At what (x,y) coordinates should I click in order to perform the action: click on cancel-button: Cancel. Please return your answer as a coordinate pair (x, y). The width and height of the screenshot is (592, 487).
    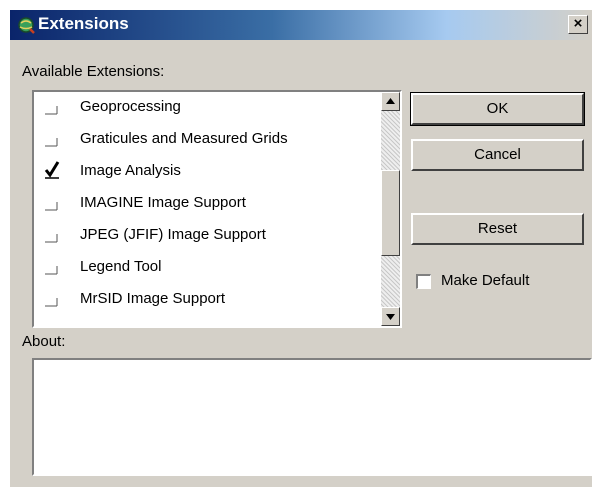
    Looking at the image, I should click on (497, 155).